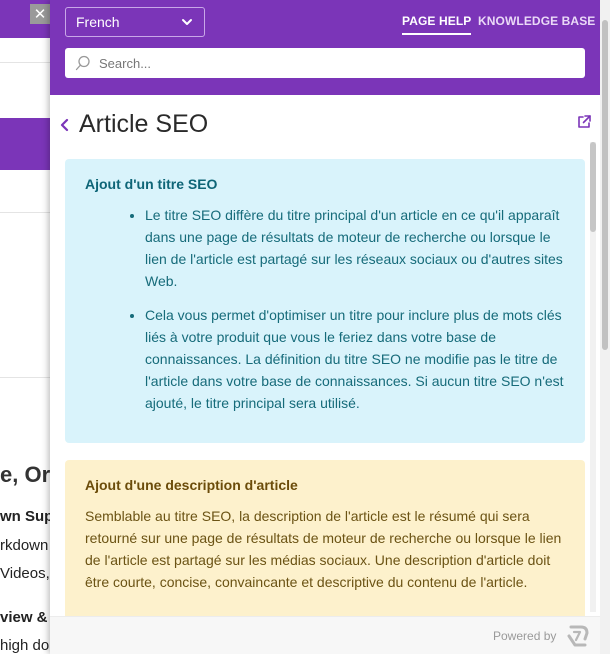 The width and height of the screenshot is (610, 654). I want to click on window-scrollbar, so click(605, 327).